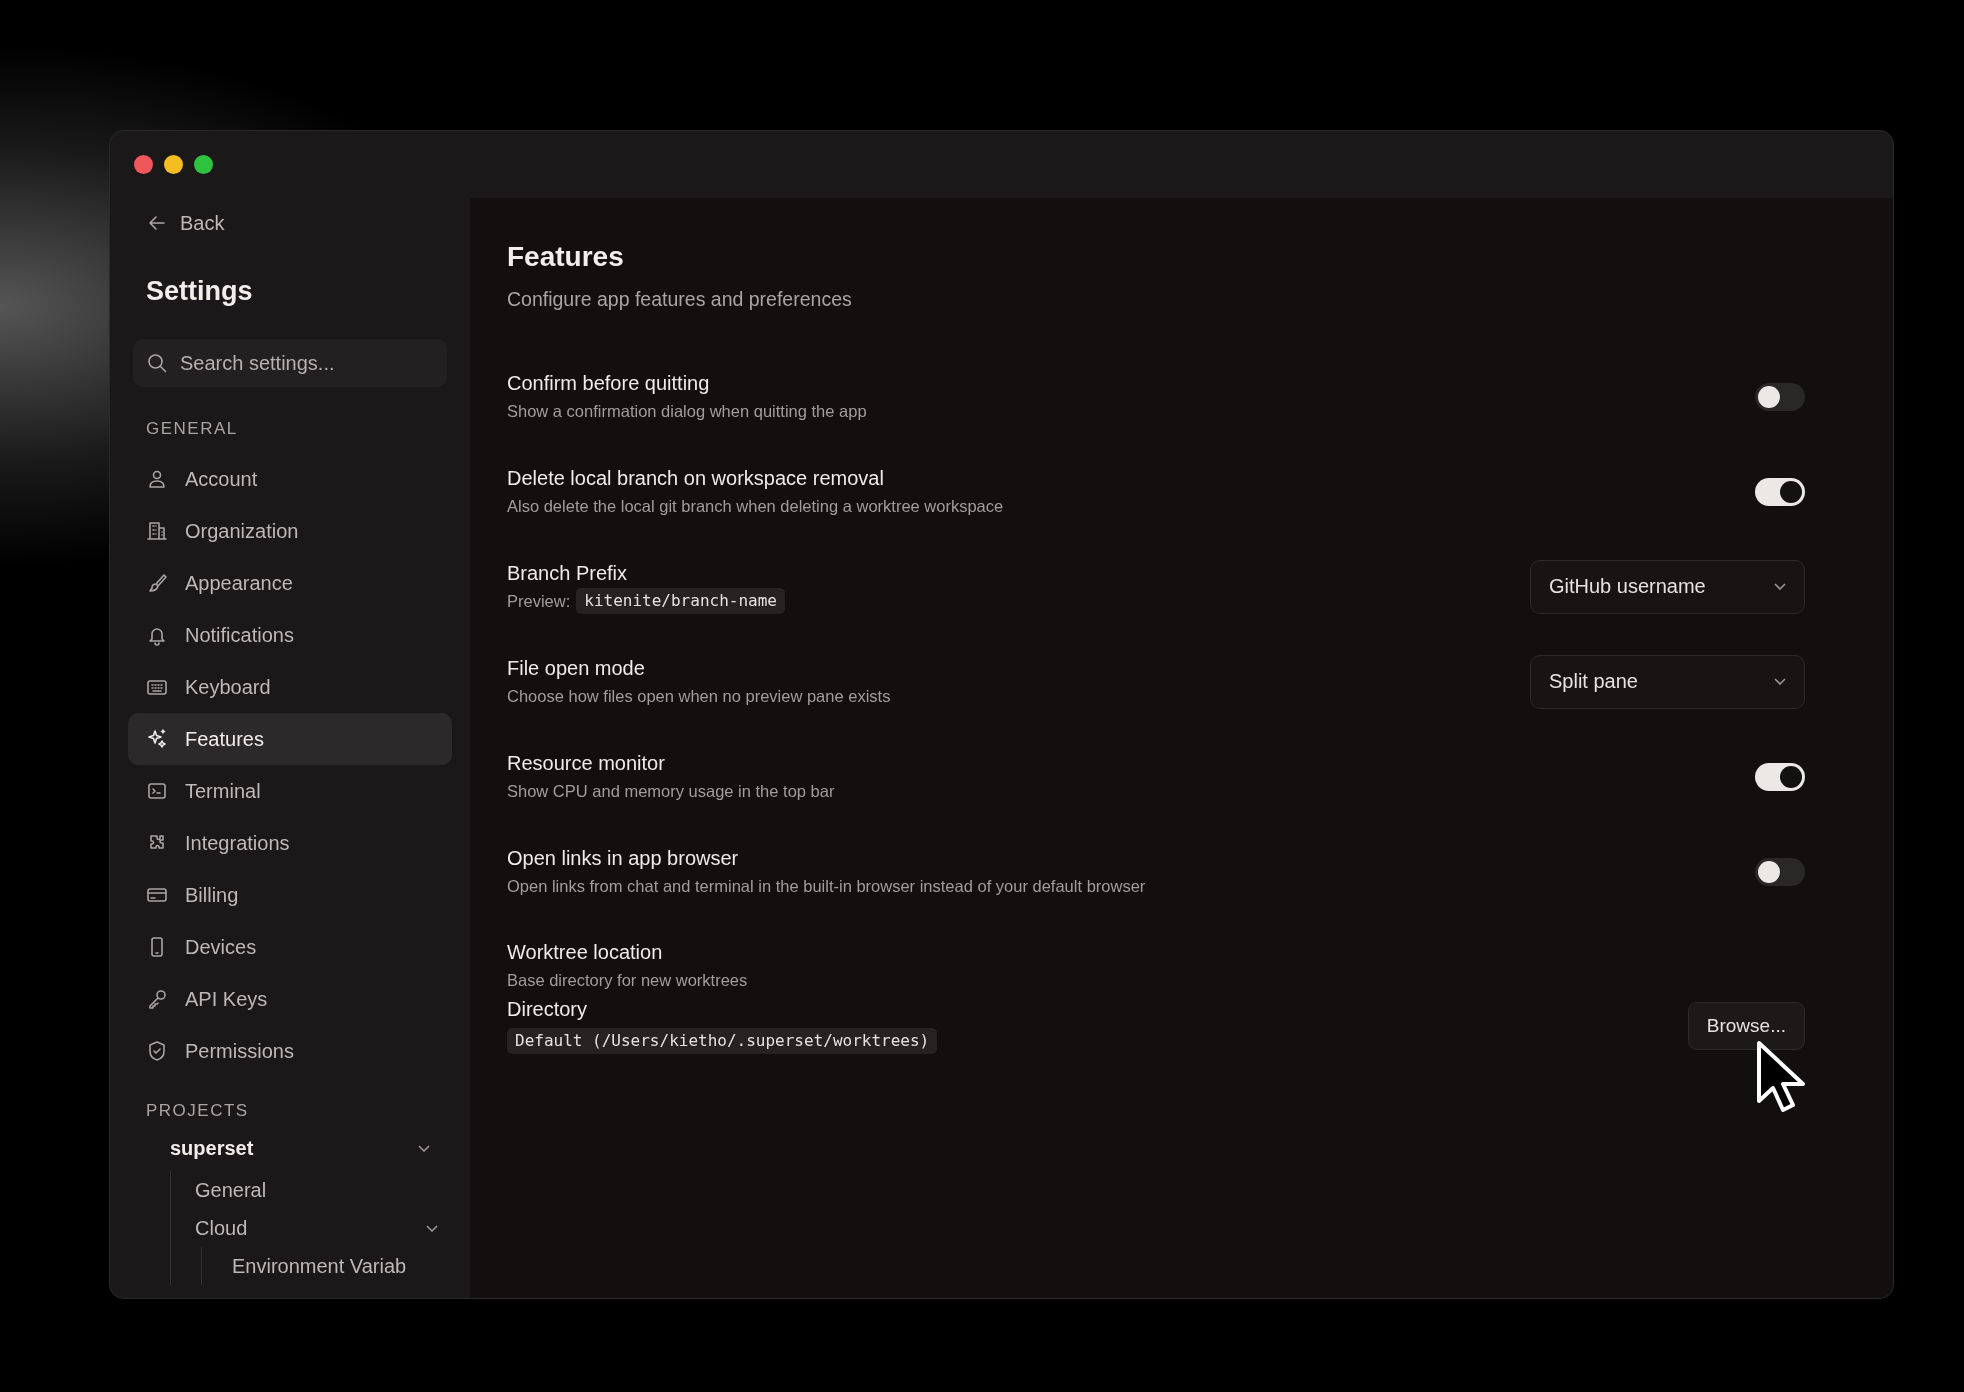 The image size is (1964, 1392). Describe the element at coordinates (290, 739) in the screenshot. I see `sidebar-item: Features` at that location.